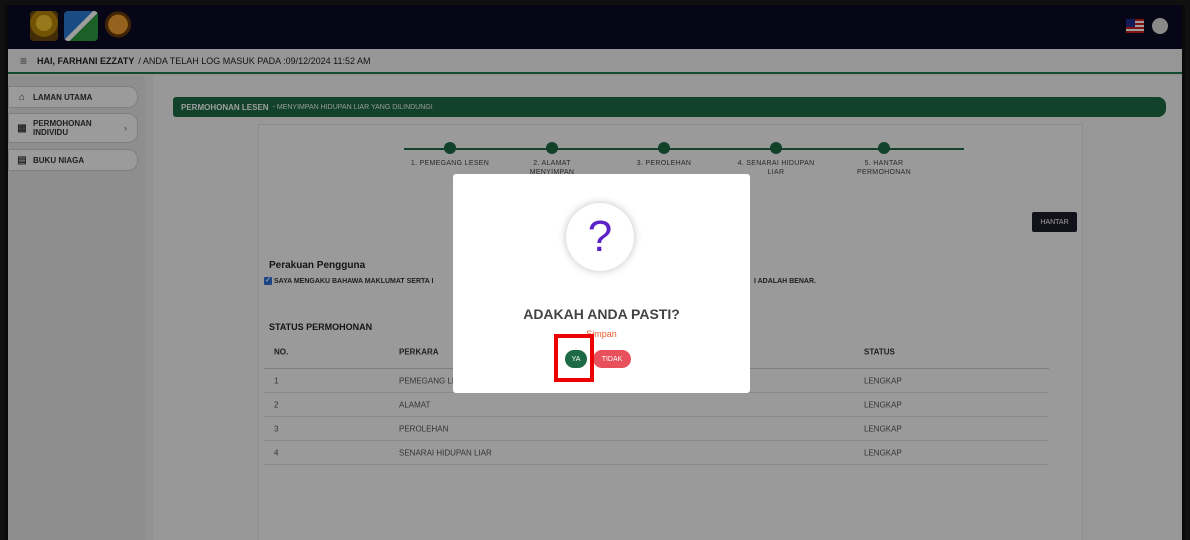 The height and width of the screenshot is (540, 1190). What do you see at coordinates (601, 314) in the screenshot?
I see `dialog-title: ADAKAH ANDA PASTI?` at bounding box center [601, 314].